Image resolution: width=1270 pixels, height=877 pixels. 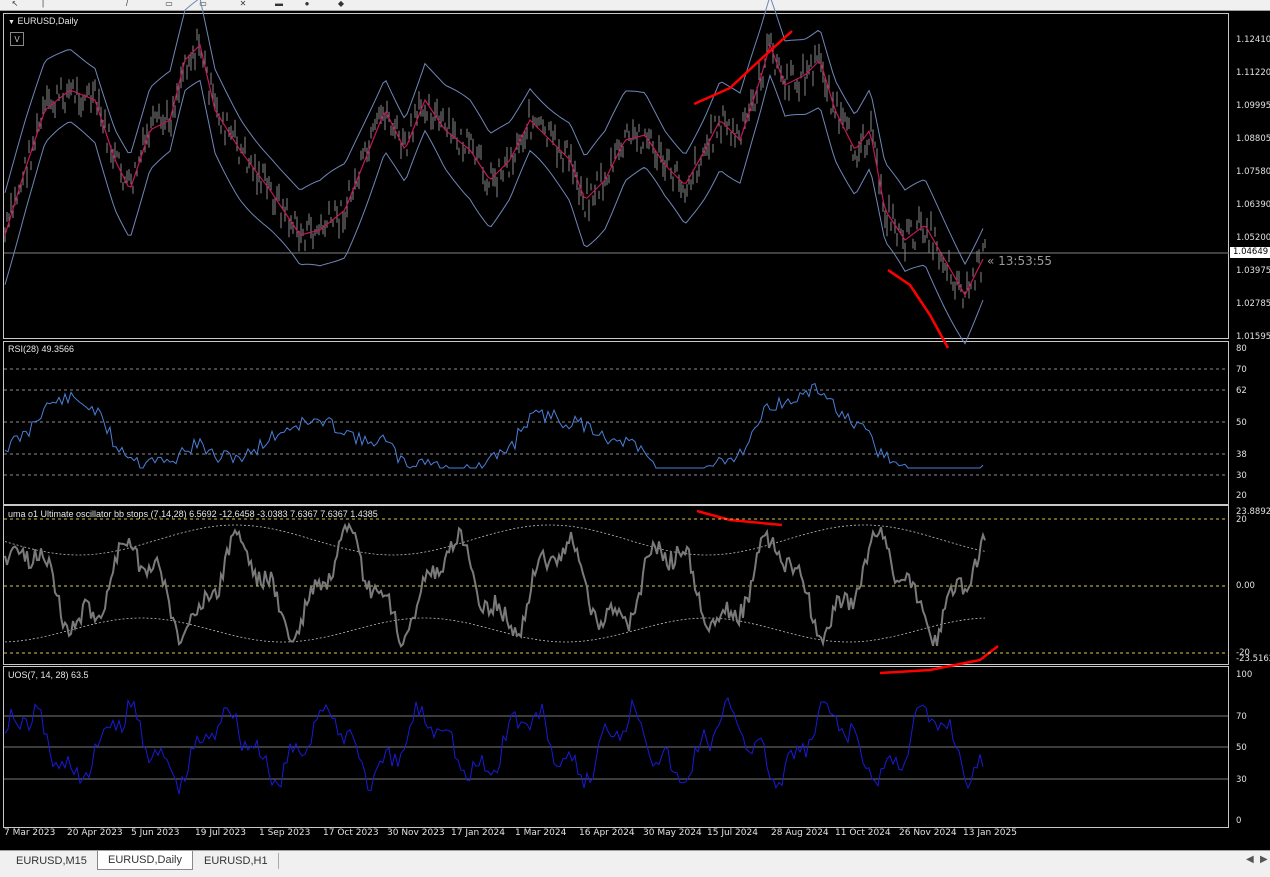 What do you see at coordinates (145, 860) in the screenshot?
I see `tab-eurusd-daily: EURUSD,Daily` at bounding box center [145, 860].